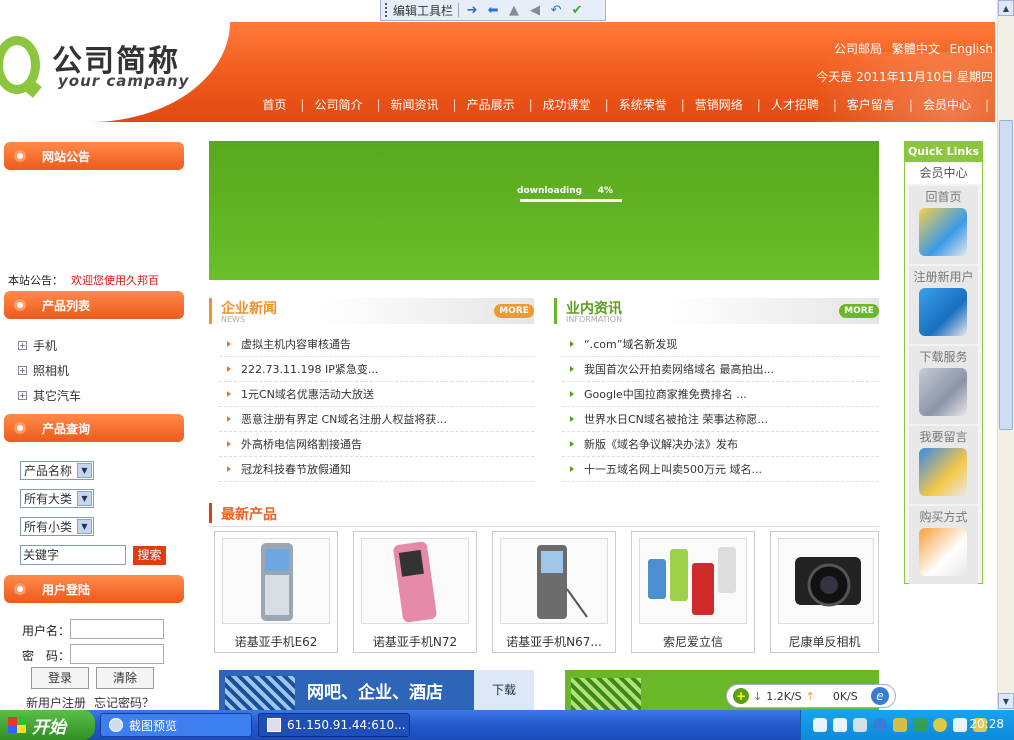 The height and width of the screenshot is (740, 1014). What do you see at coordinates (94, 589) in the screenshot?
I see `login-header: 用户登陆` at bounding box center [94, 589].